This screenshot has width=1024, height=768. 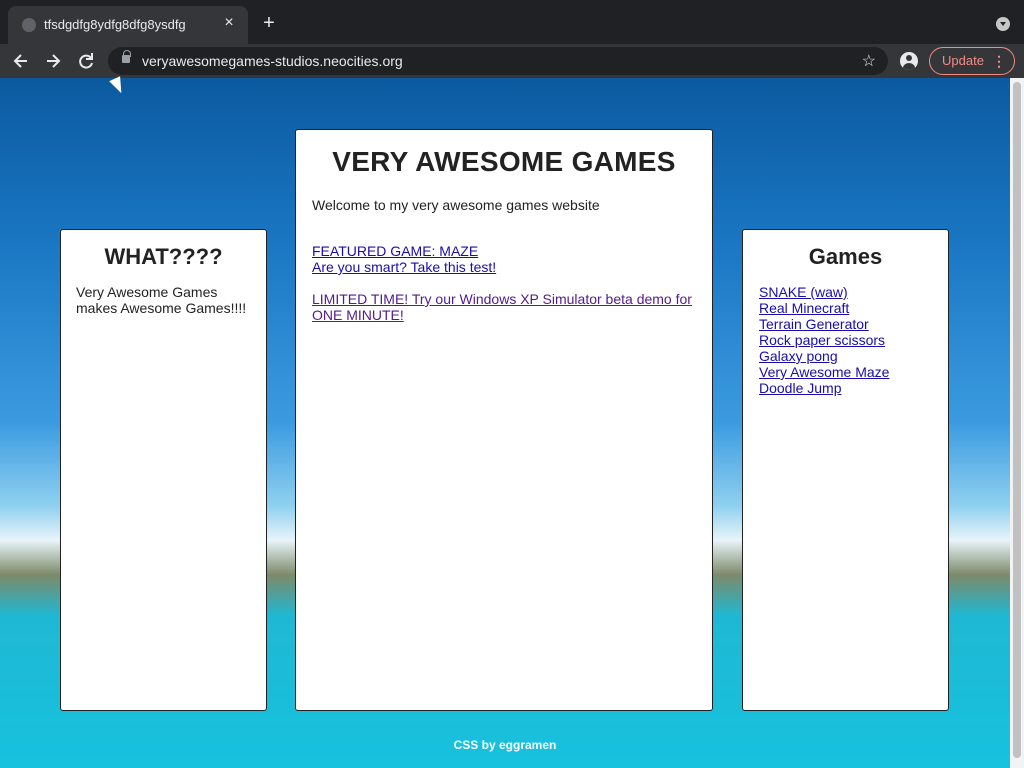 What do you see at coordinates (845, 356) in the screenshot?
I see `list-item: Galaxy pong` at bounding box center [845, 356].